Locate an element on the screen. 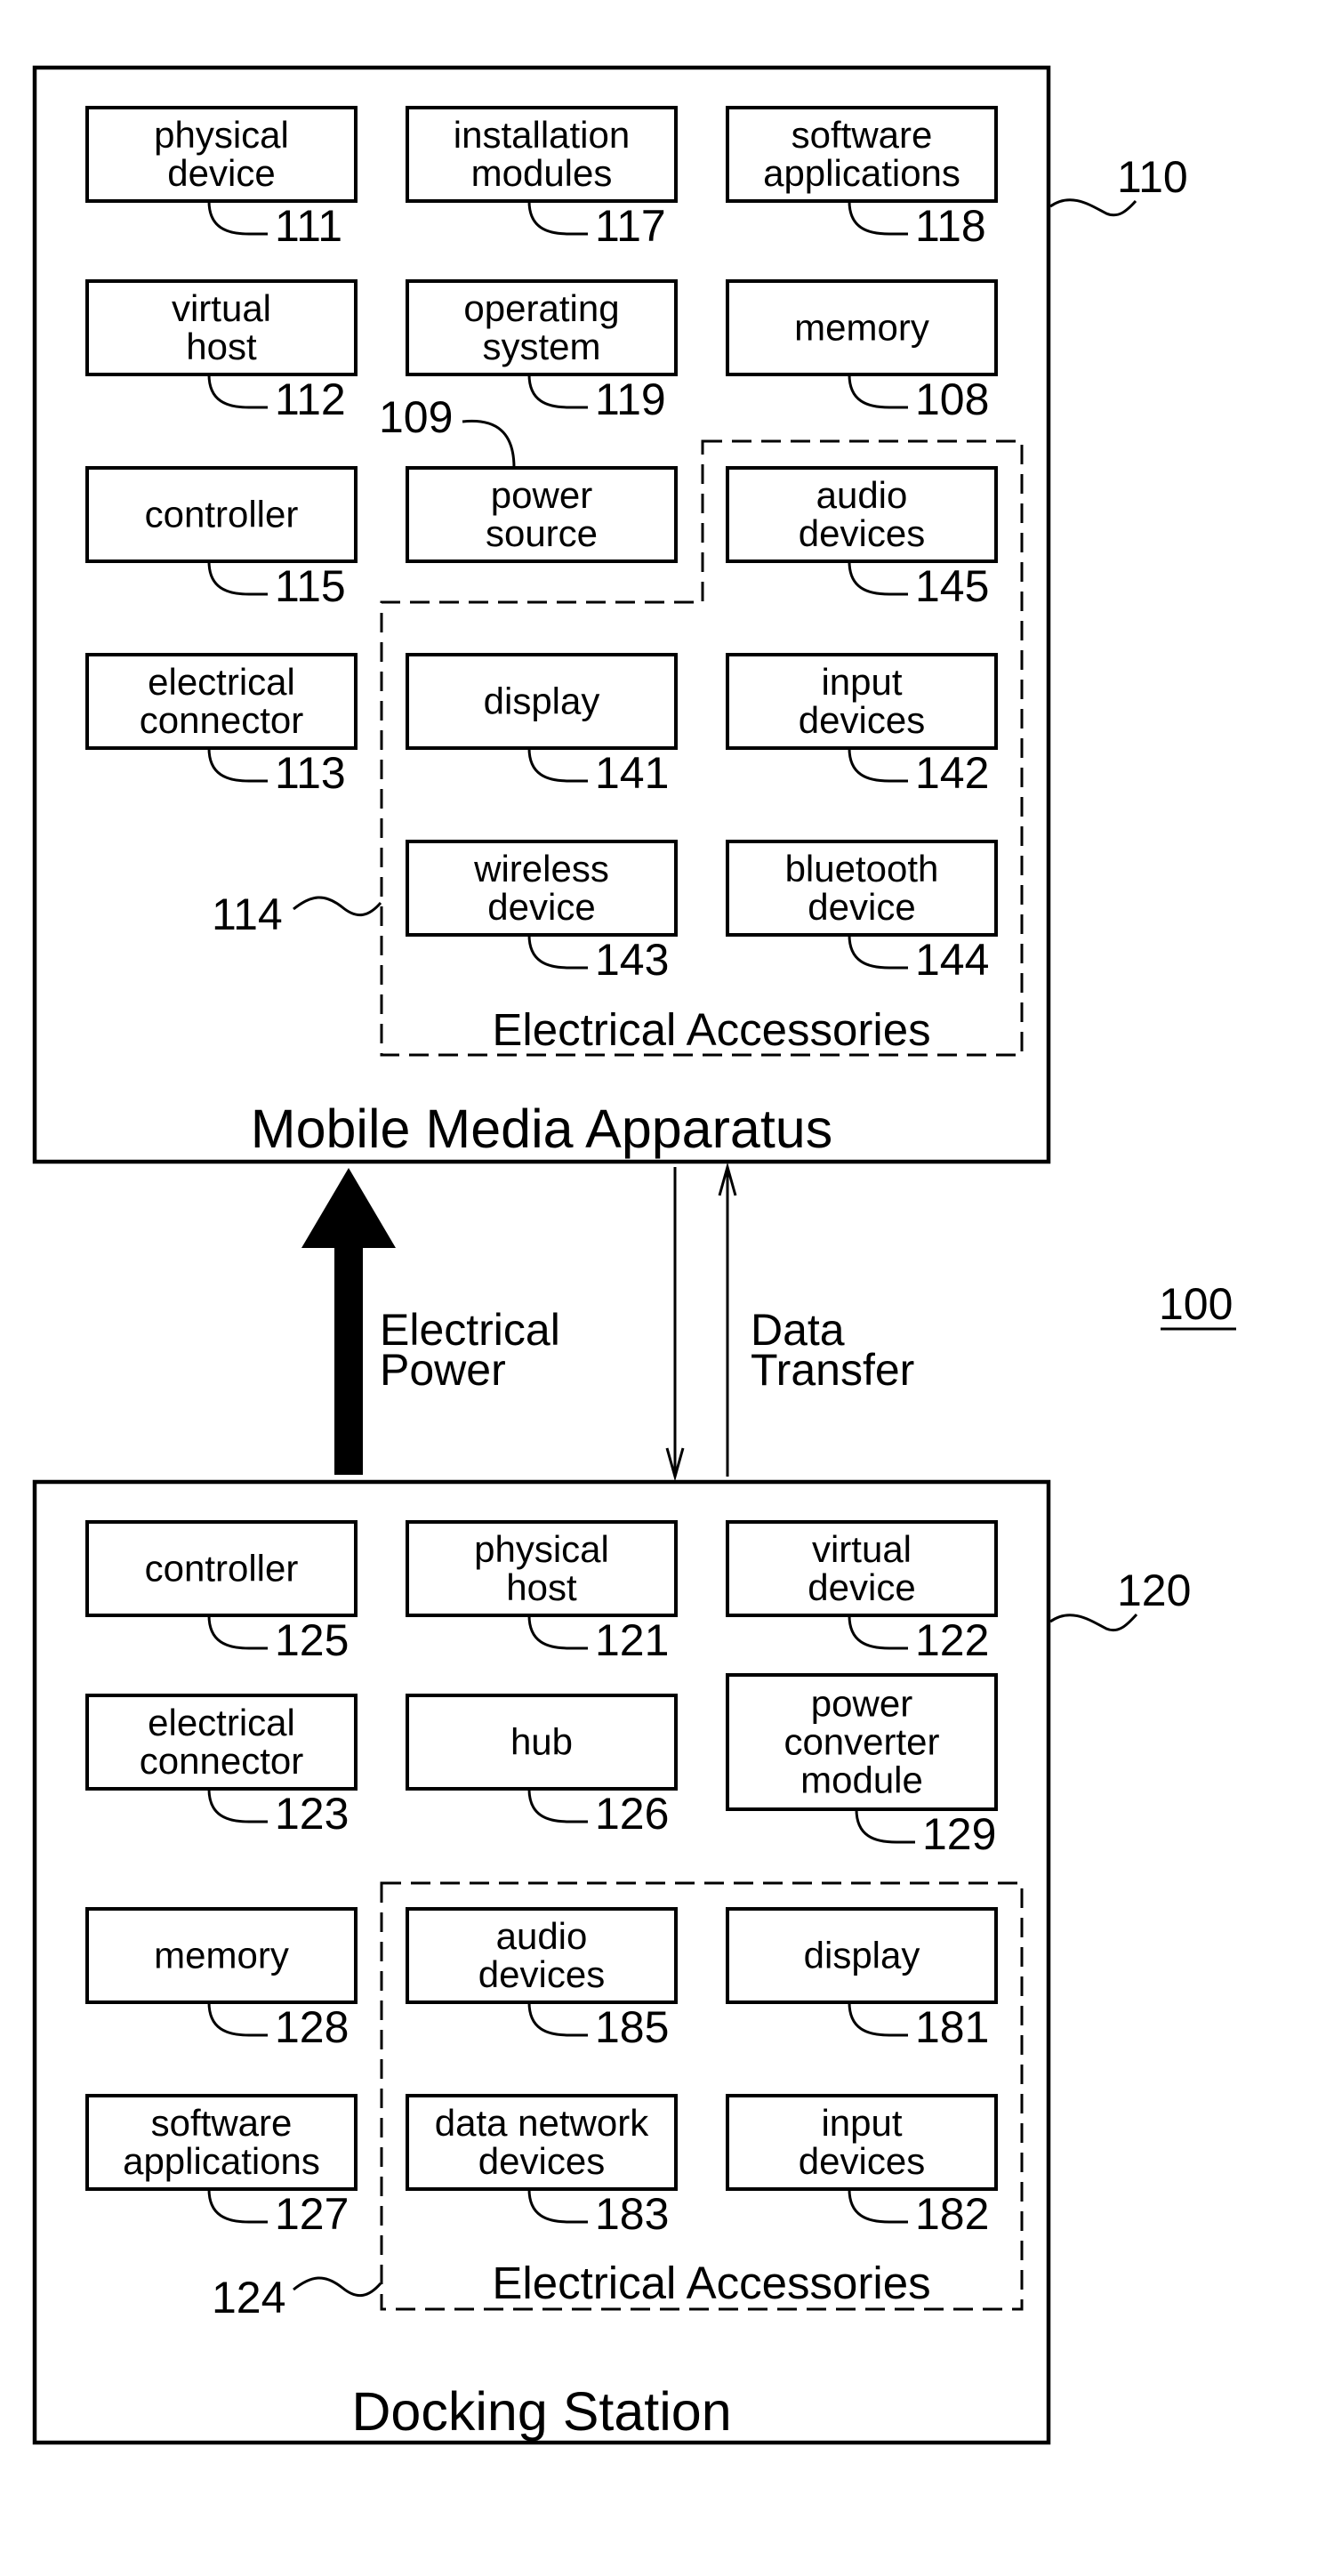  component-physical-host-label-line: physical is located at coordinates (542, 1549).